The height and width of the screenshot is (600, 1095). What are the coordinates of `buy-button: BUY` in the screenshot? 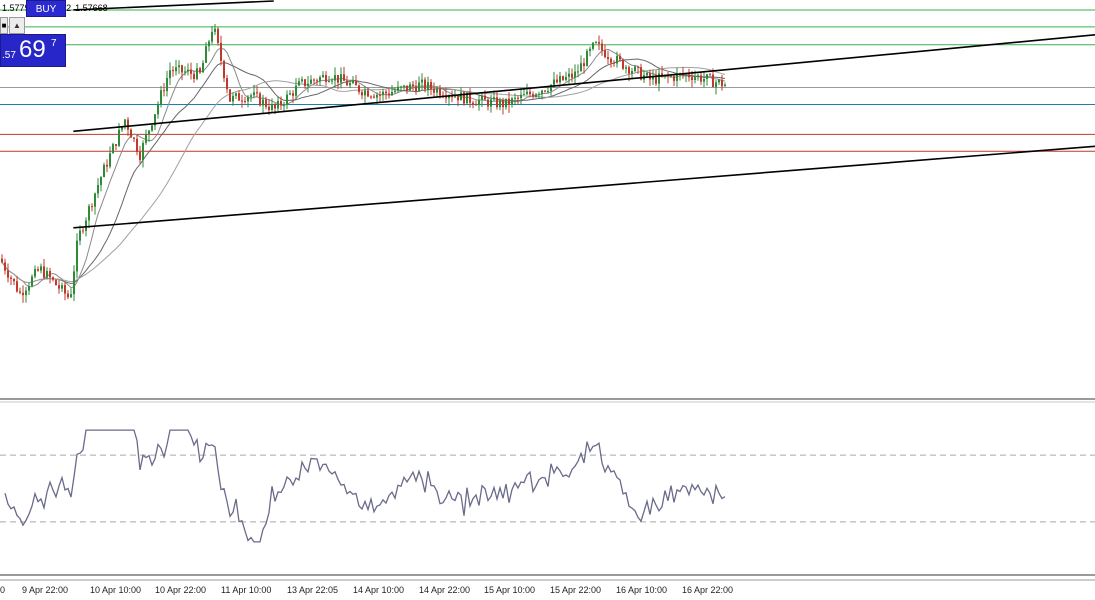 It's located at (46, 8).